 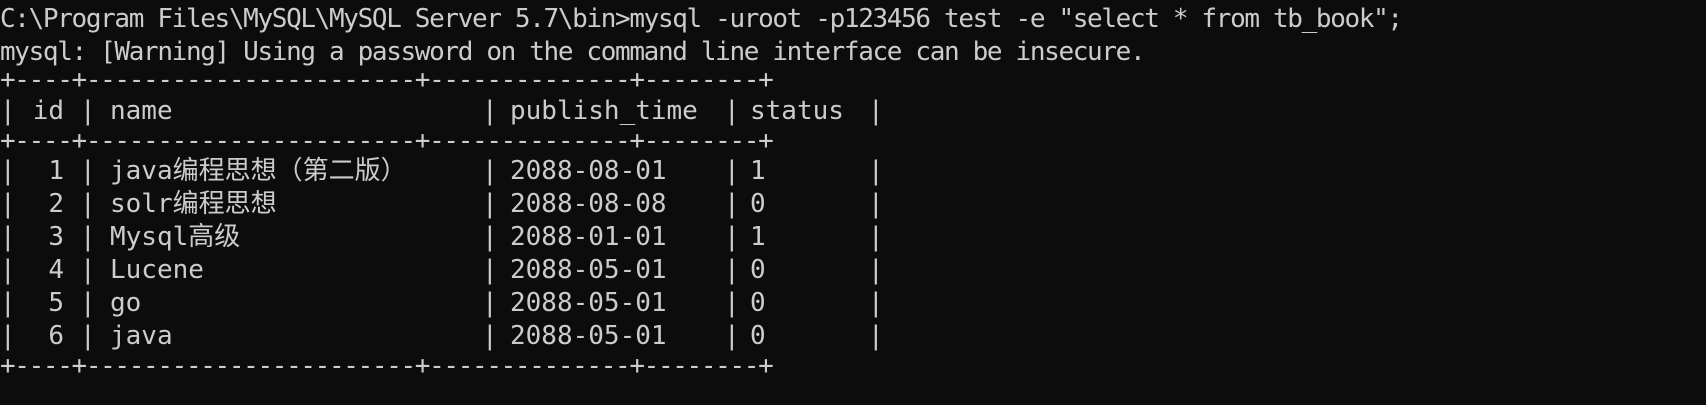 What do you see at coordinates (48, 111) in the screenshot?
I see `header-id: id` at bounding box center [48, 111].